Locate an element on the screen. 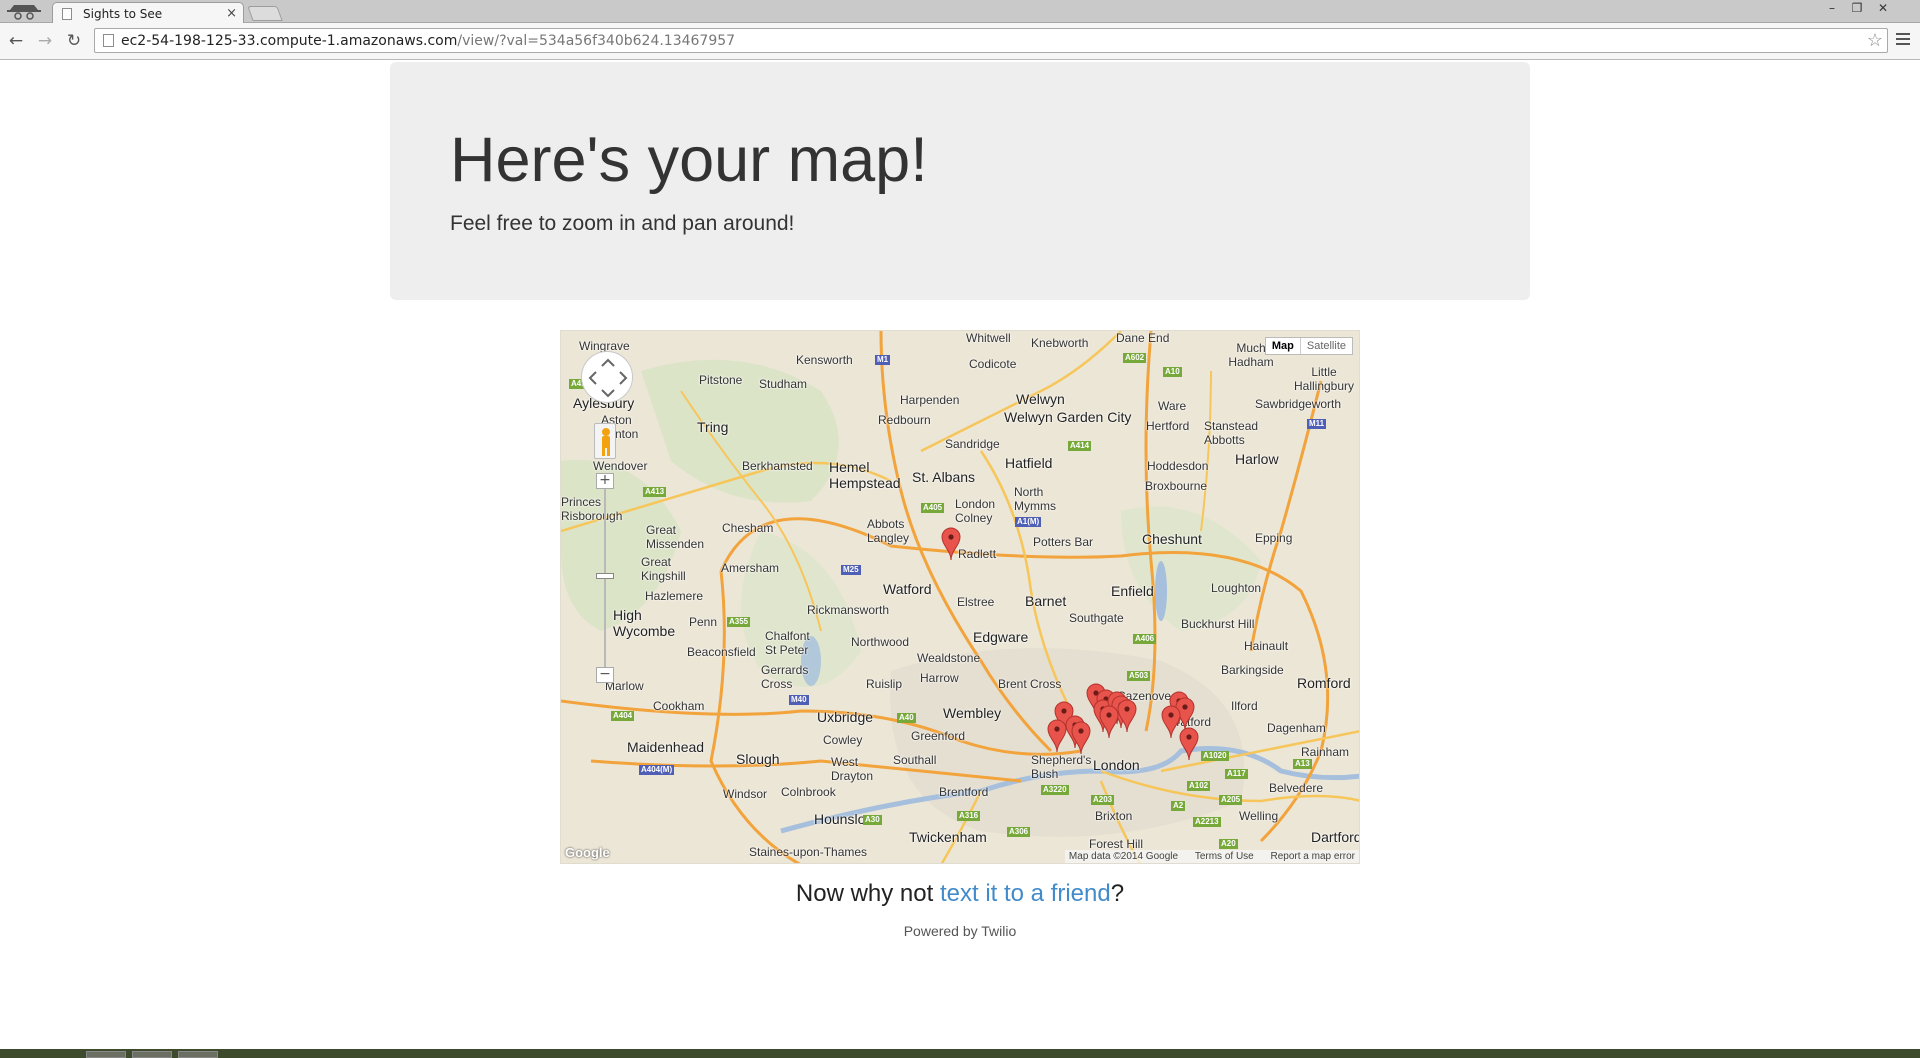 The image size is (1920, 1058). map-type-map-button: Map is located at coordinates (1283, 346).